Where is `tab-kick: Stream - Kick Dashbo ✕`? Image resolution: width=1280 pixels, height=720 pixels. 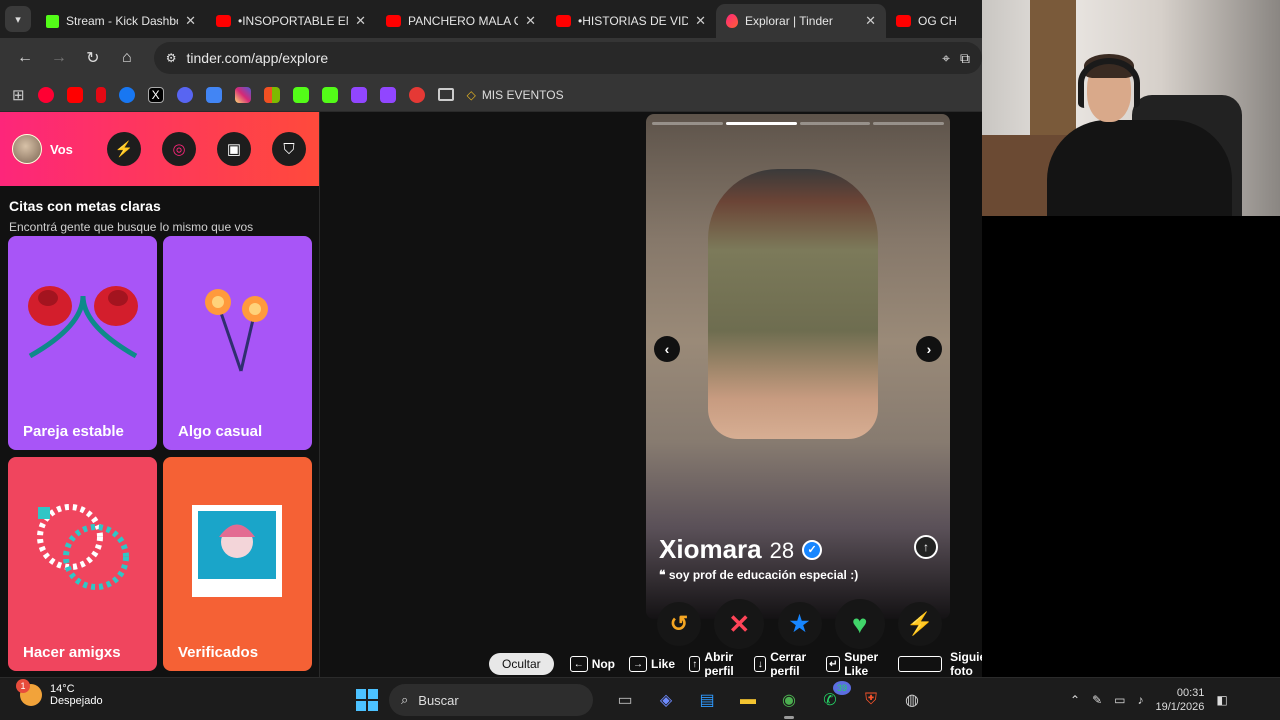 tab-kick: Stream - Kick Dashbo ✕ is located at coordinates (121, 21).